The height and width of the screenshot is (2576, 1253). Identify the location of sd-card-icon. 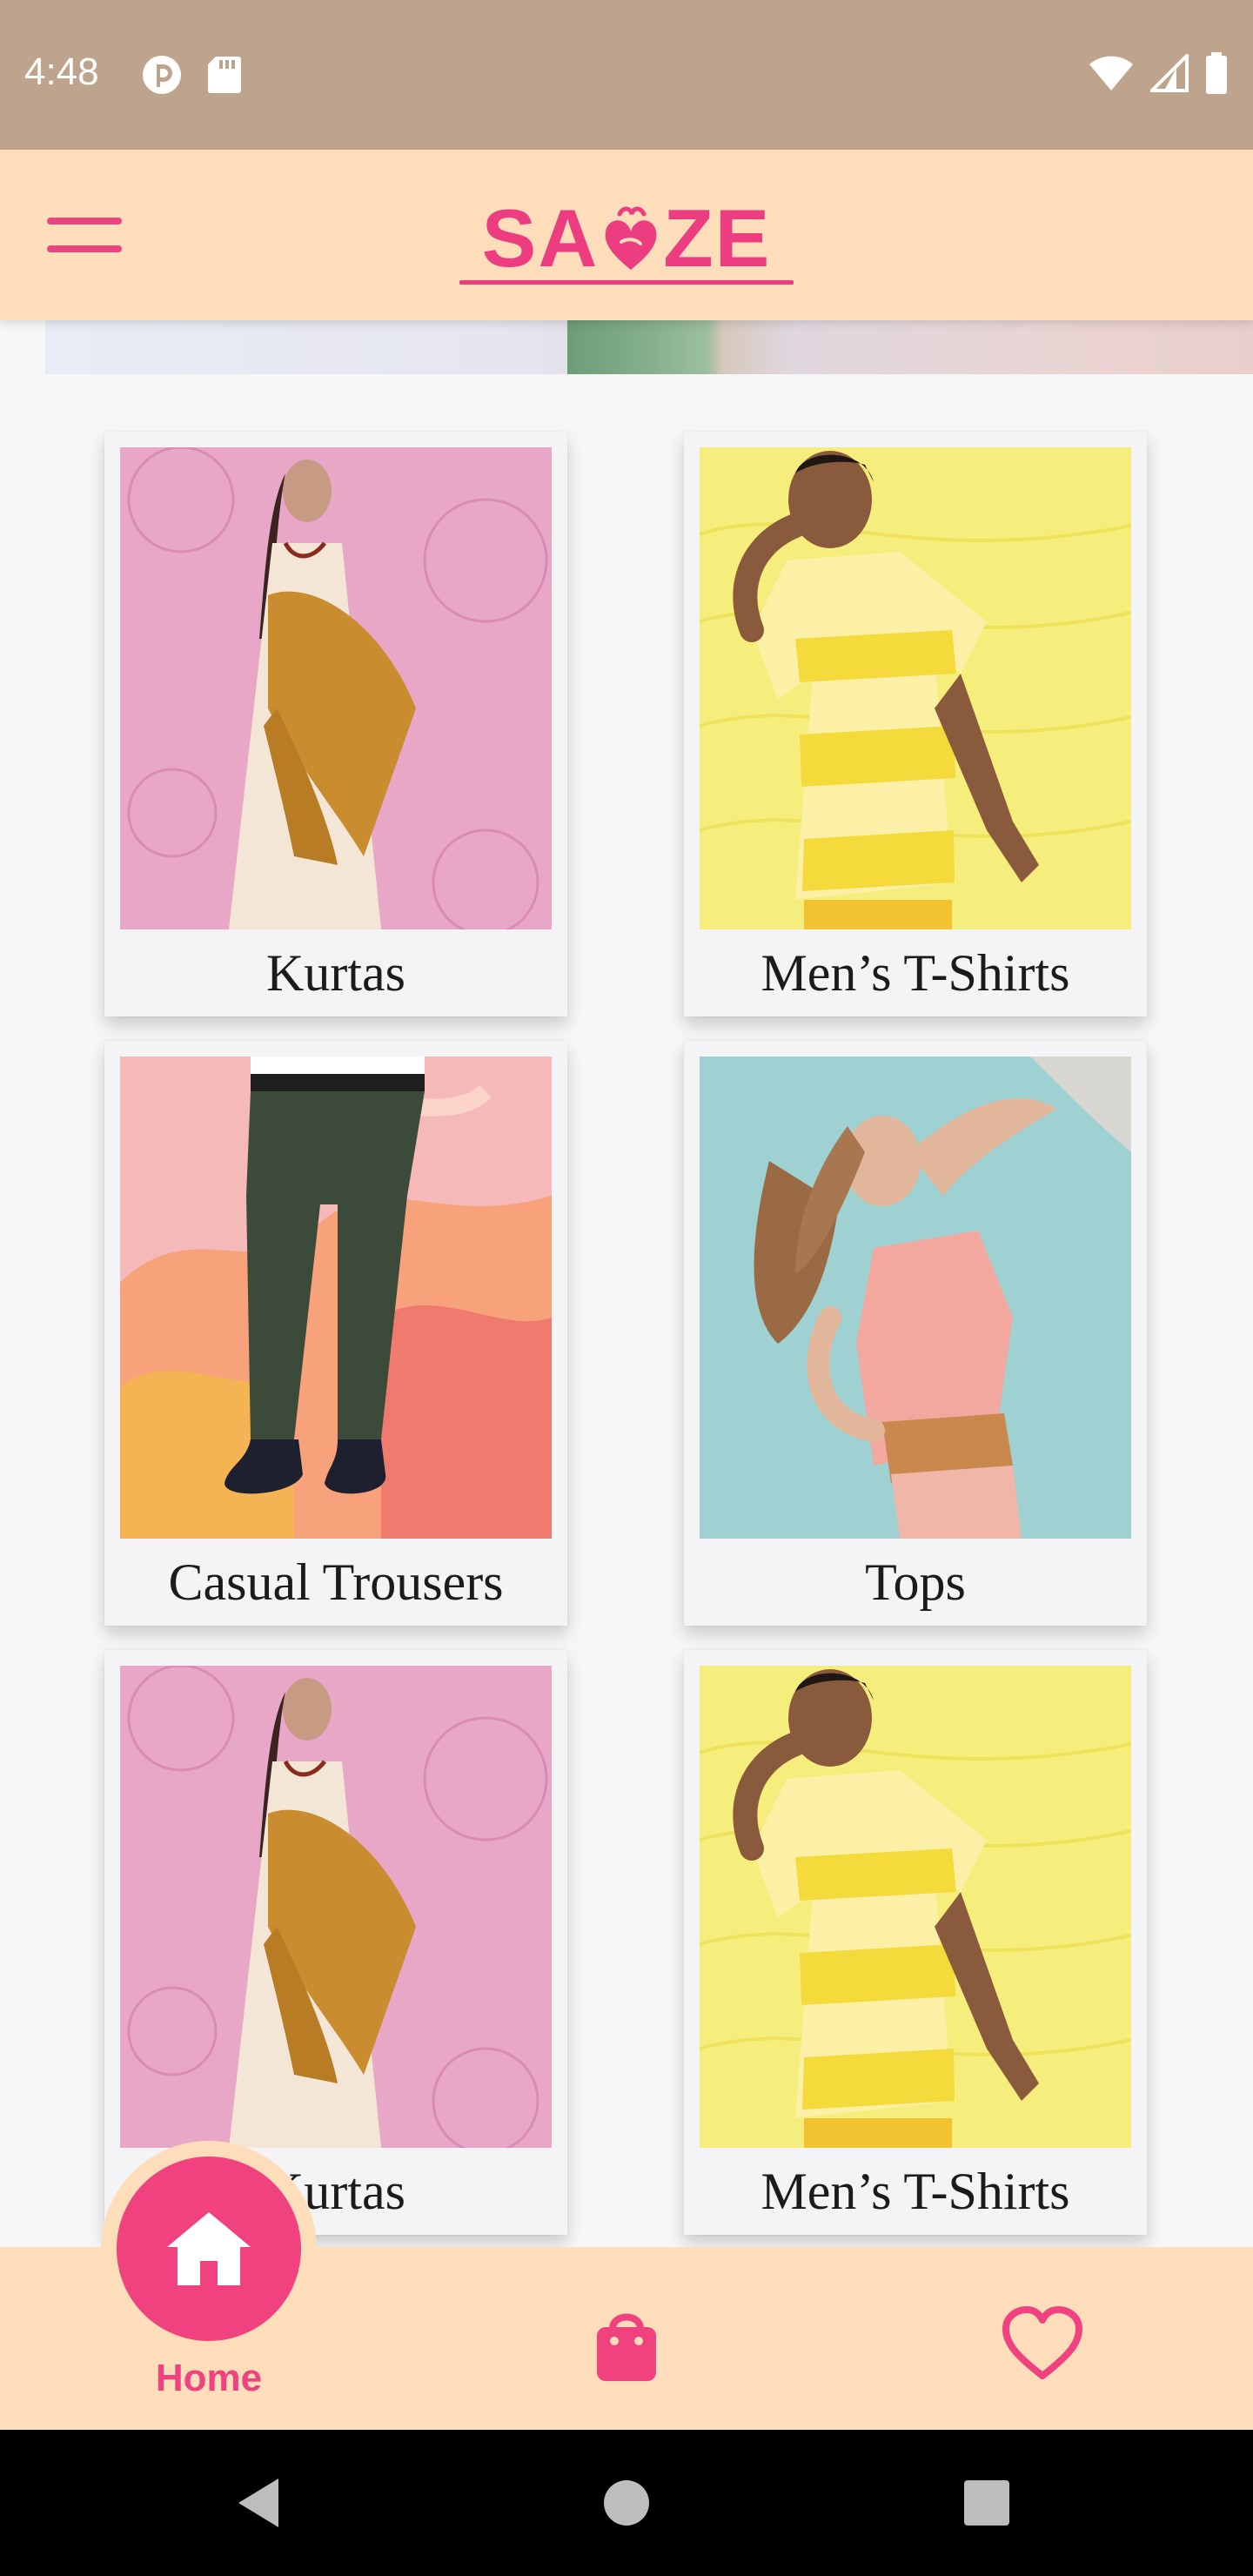
(224, 75).